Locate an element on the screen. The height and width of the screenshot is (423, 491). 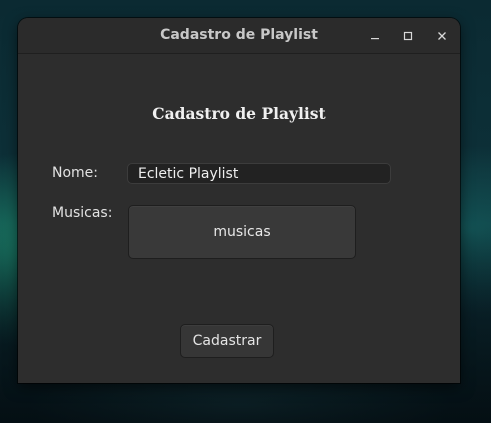
form-heading: Cadastro de Playlist is located at coordinates (239, 113).